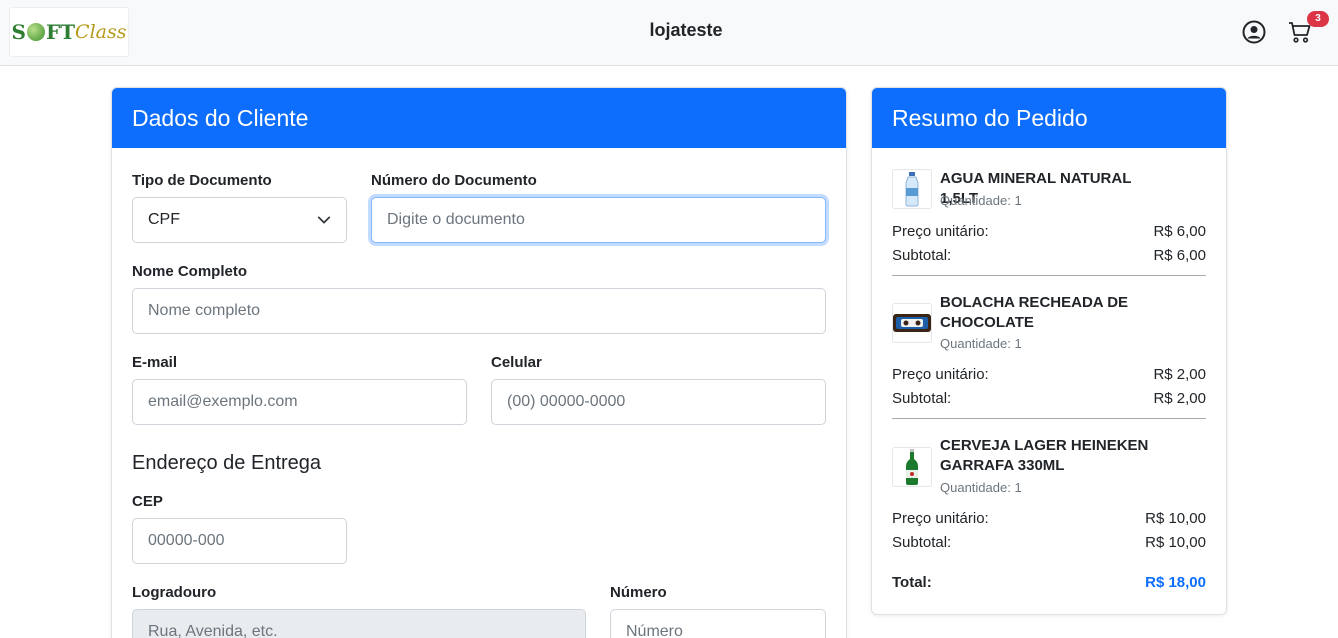 This screenshot has width=1338, height=638. What do you see at coordinates (239, 541) in the screenshot?
I see `cep-input: 00000-000` at bounding box center [239, 541].